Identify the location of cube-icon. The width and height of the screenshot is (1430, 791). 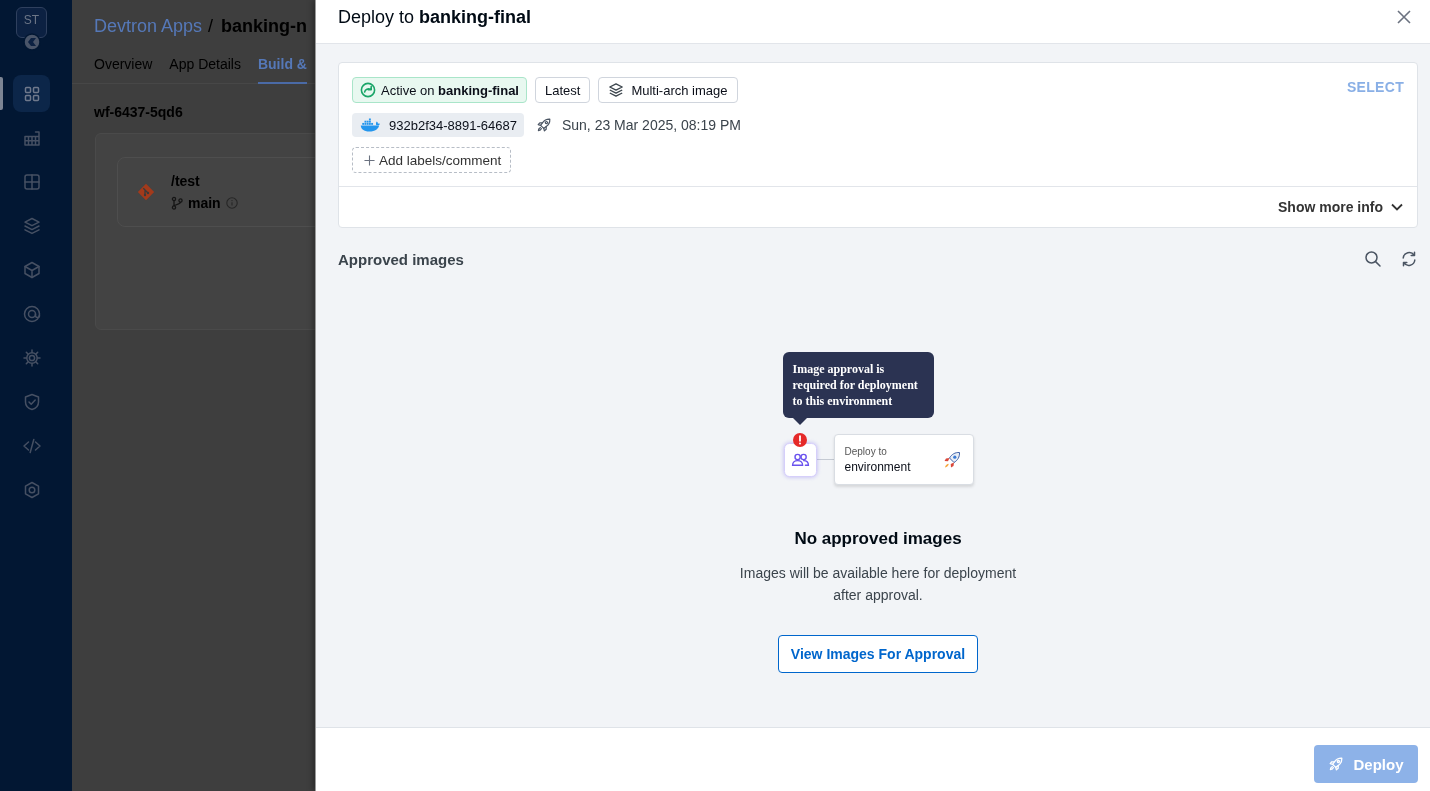
(31, 269).